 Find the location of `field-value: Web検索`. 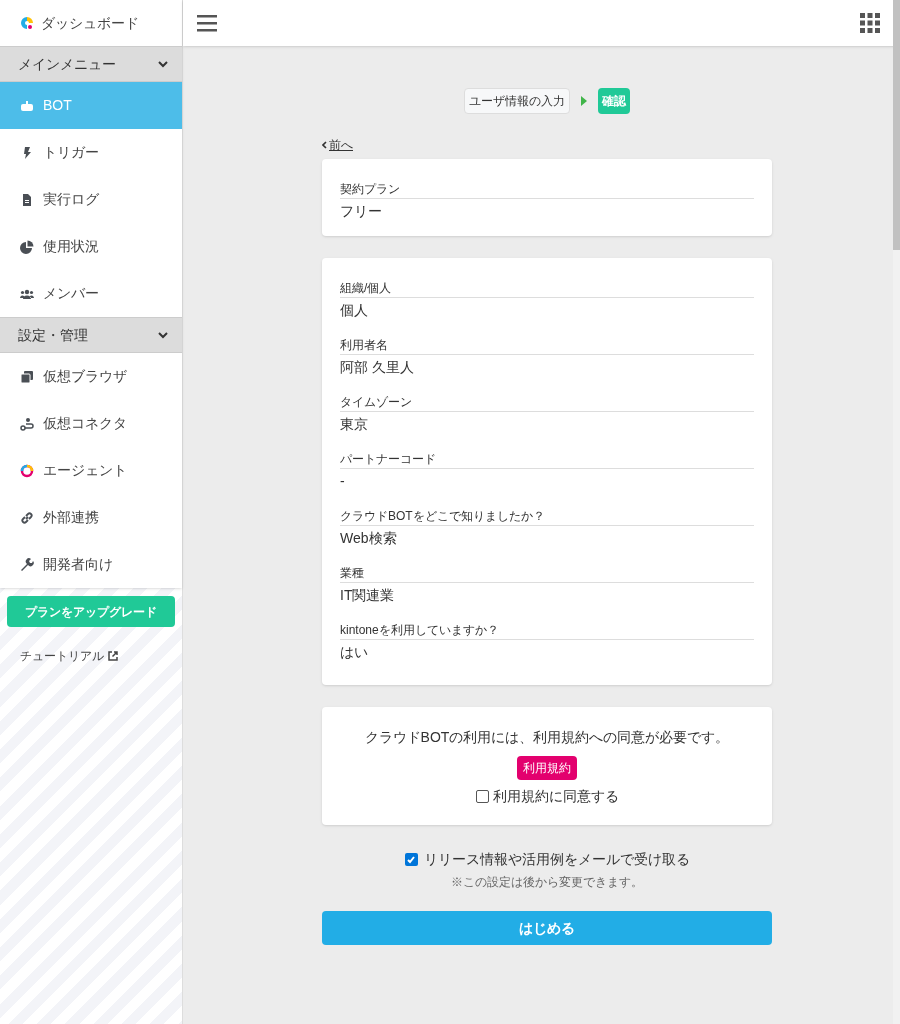

field-value: Web検索 is located at coordinates (369, 538).